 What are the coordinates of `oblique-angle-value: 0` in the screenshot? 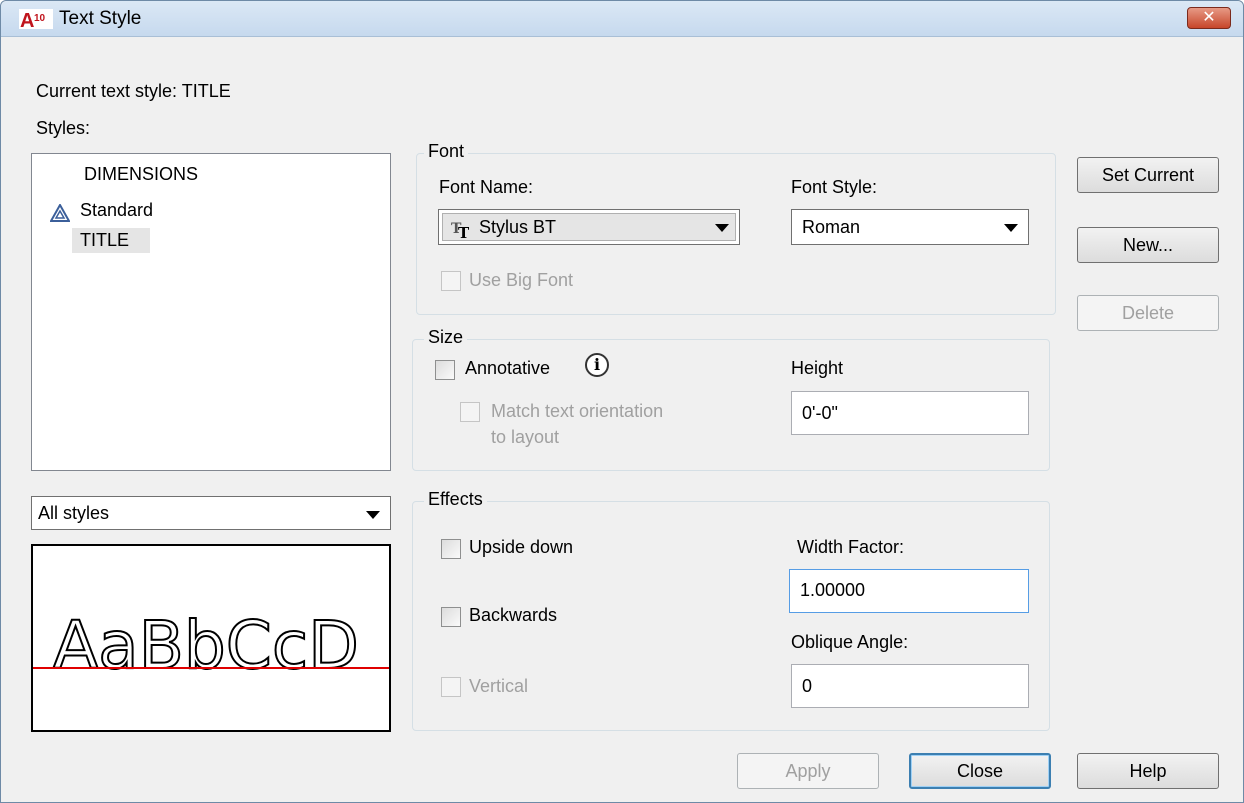 It's located at (807, 686).